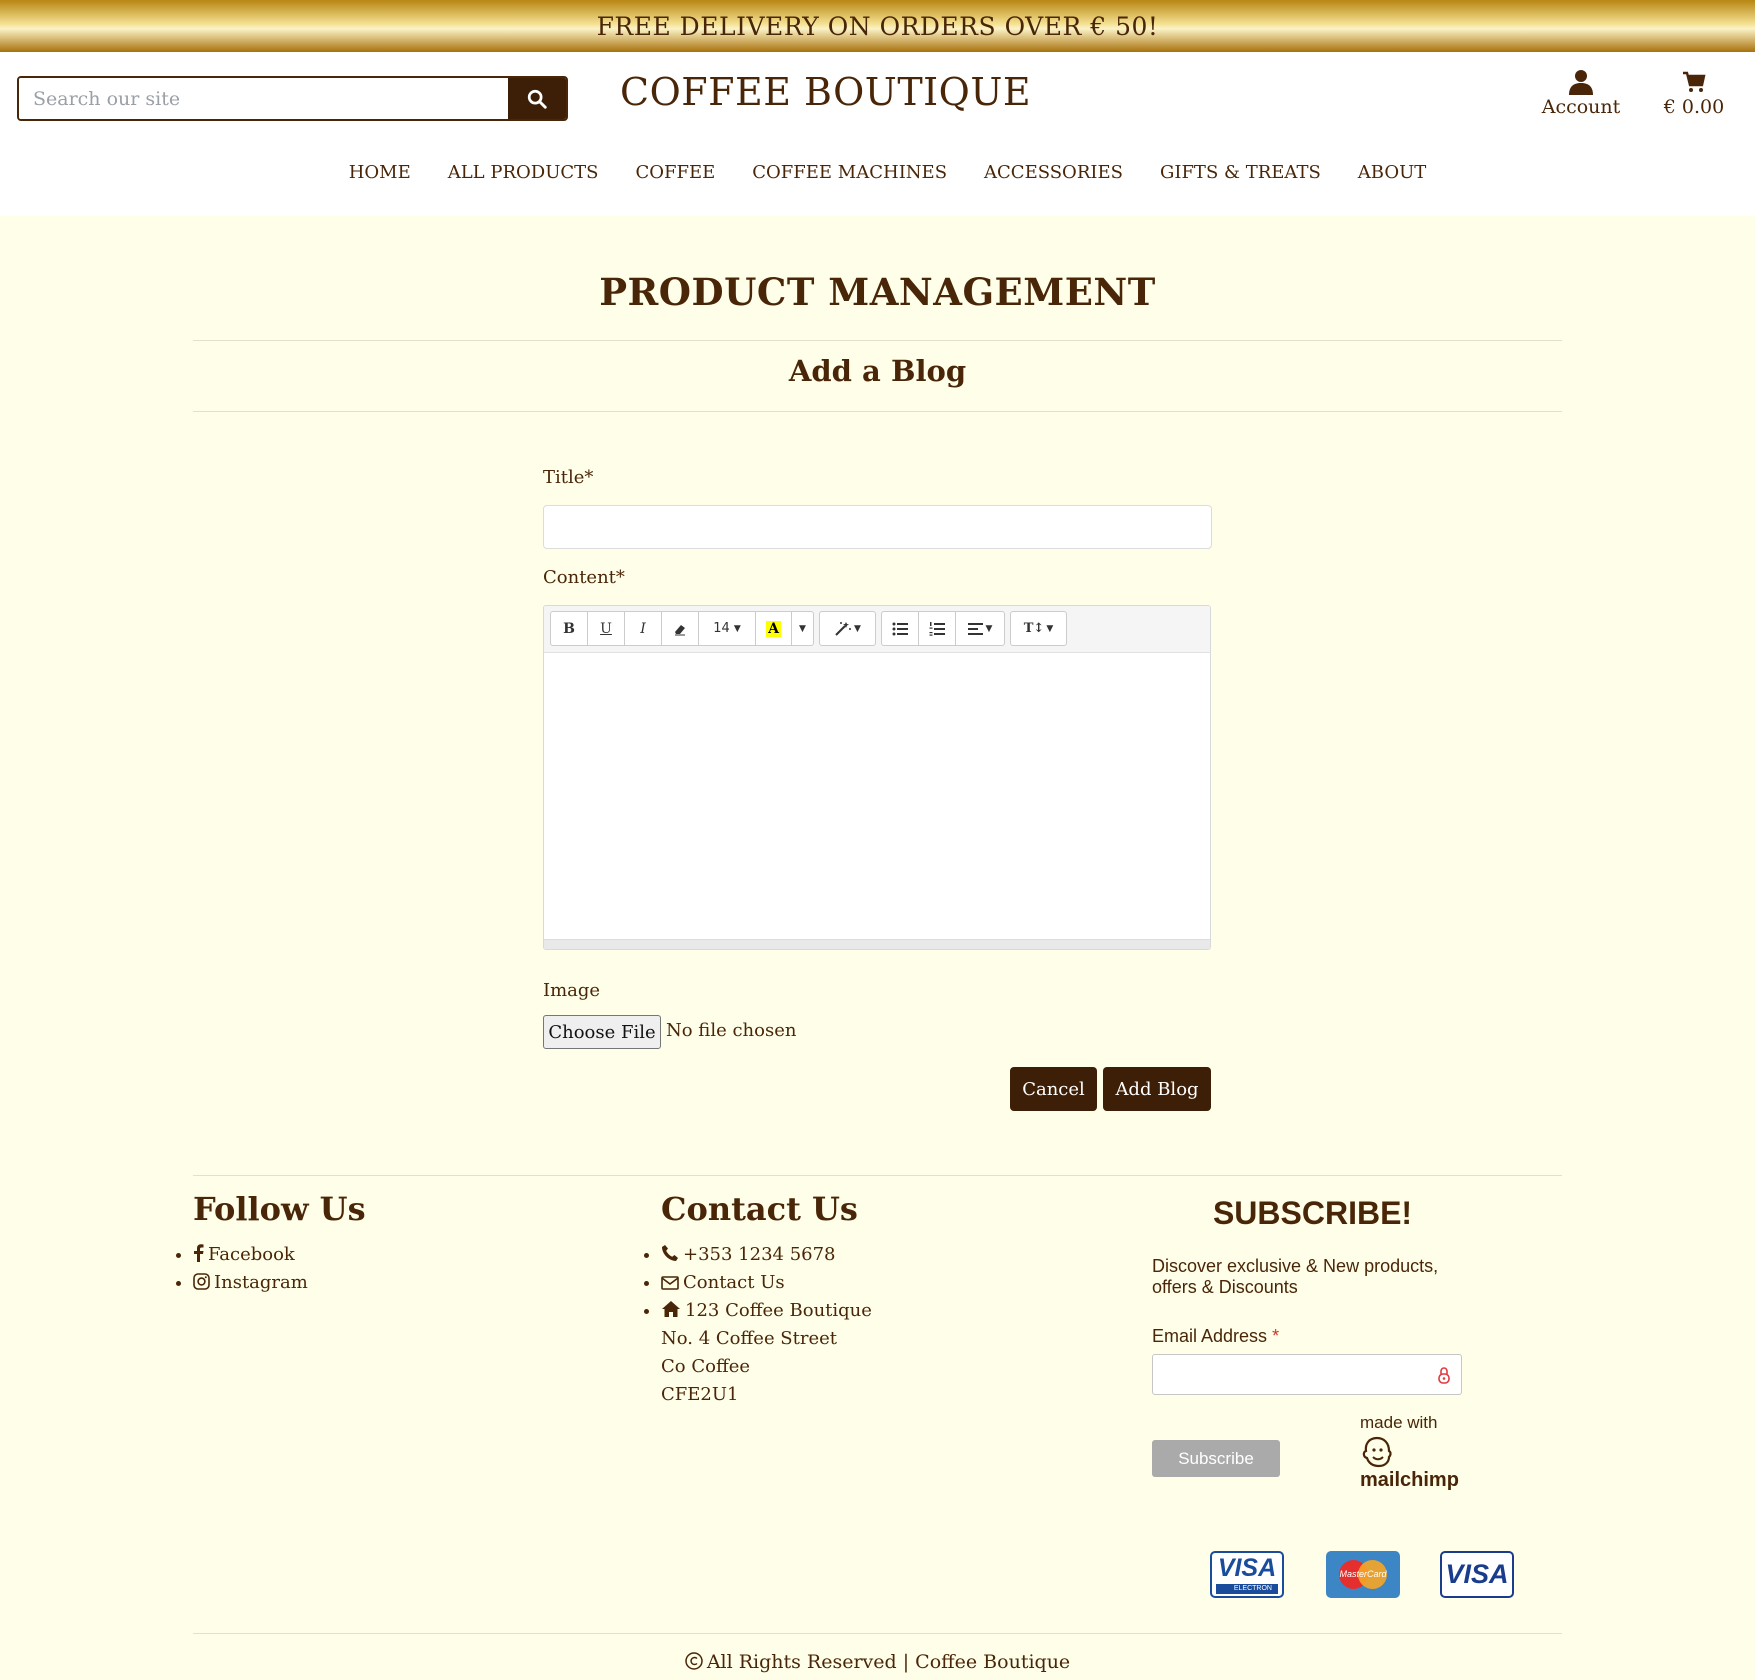 The width and height of the screenshot is (1755, 1680). Describe the element at coordinates (877, 292) in the screenshot. I see `page-title: PRODUCT MANAGEMENT` at that location.